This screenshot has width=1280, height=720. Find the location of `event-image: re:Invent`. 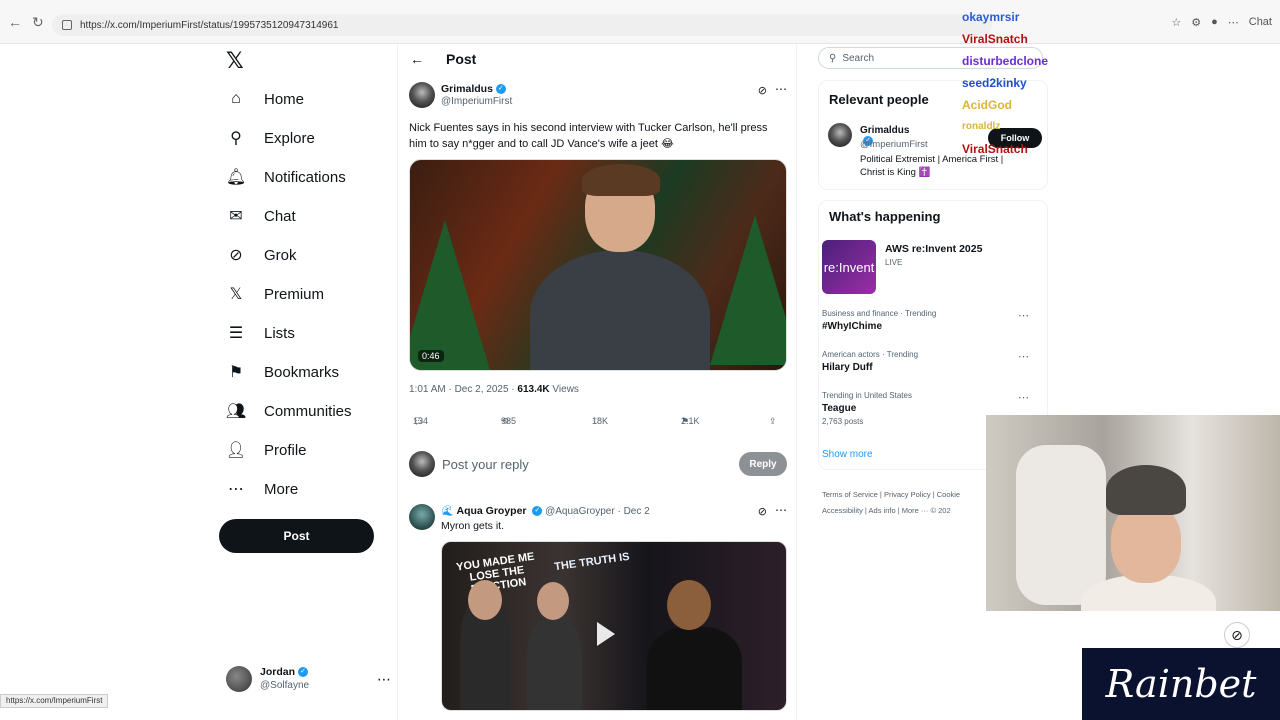

event-image: re:Invent is located at coordinates (849, 267).